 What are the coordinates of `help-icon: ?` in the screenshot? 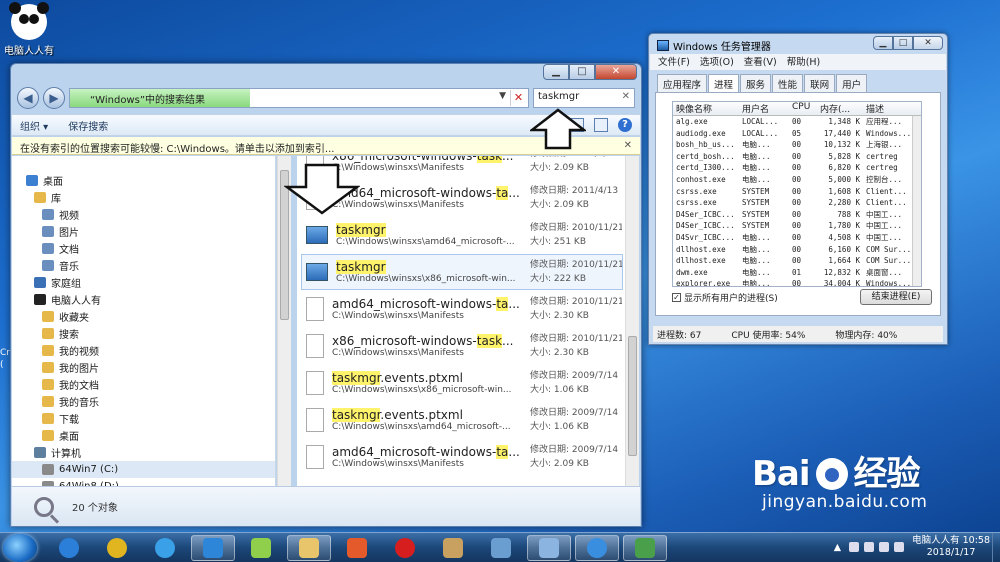 It's located at (625, 125).